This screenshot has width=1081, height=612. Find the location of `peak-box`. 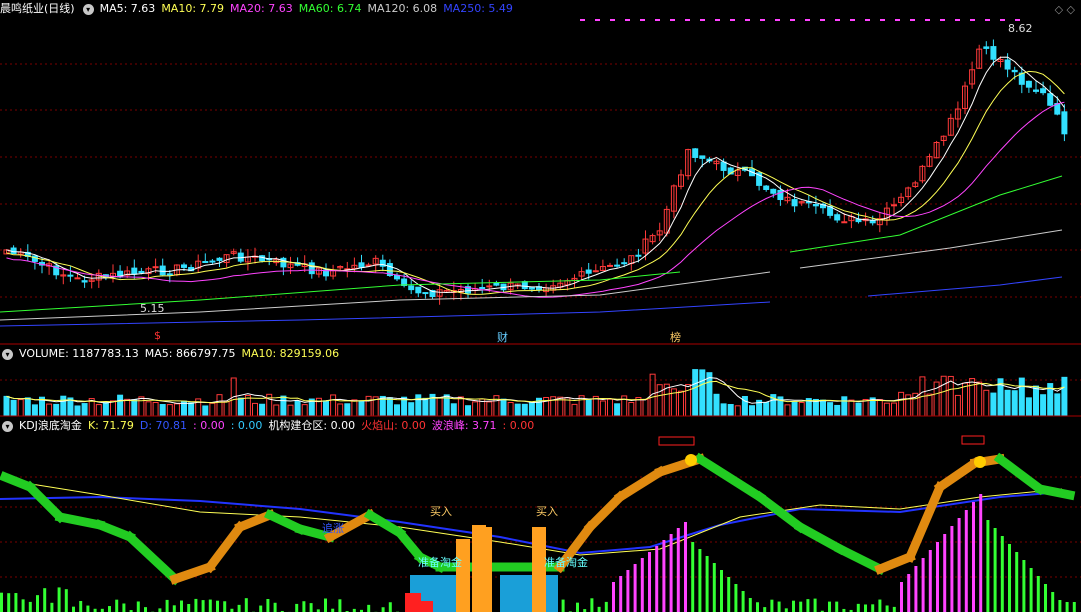

peak-box is located at coordinates (973, 440).